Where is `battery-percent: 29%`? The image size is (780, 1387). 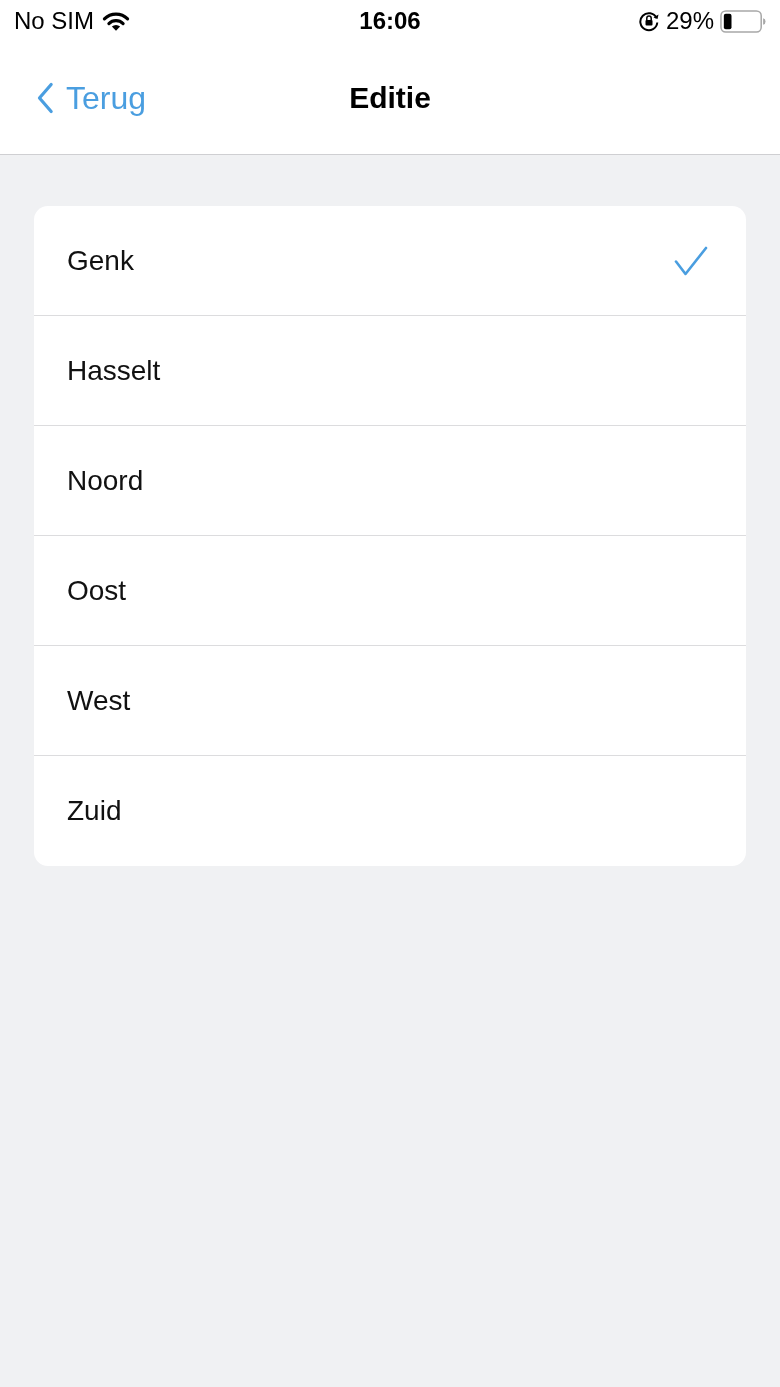 battery-percent: 29% is located at coordinates (689, 21).